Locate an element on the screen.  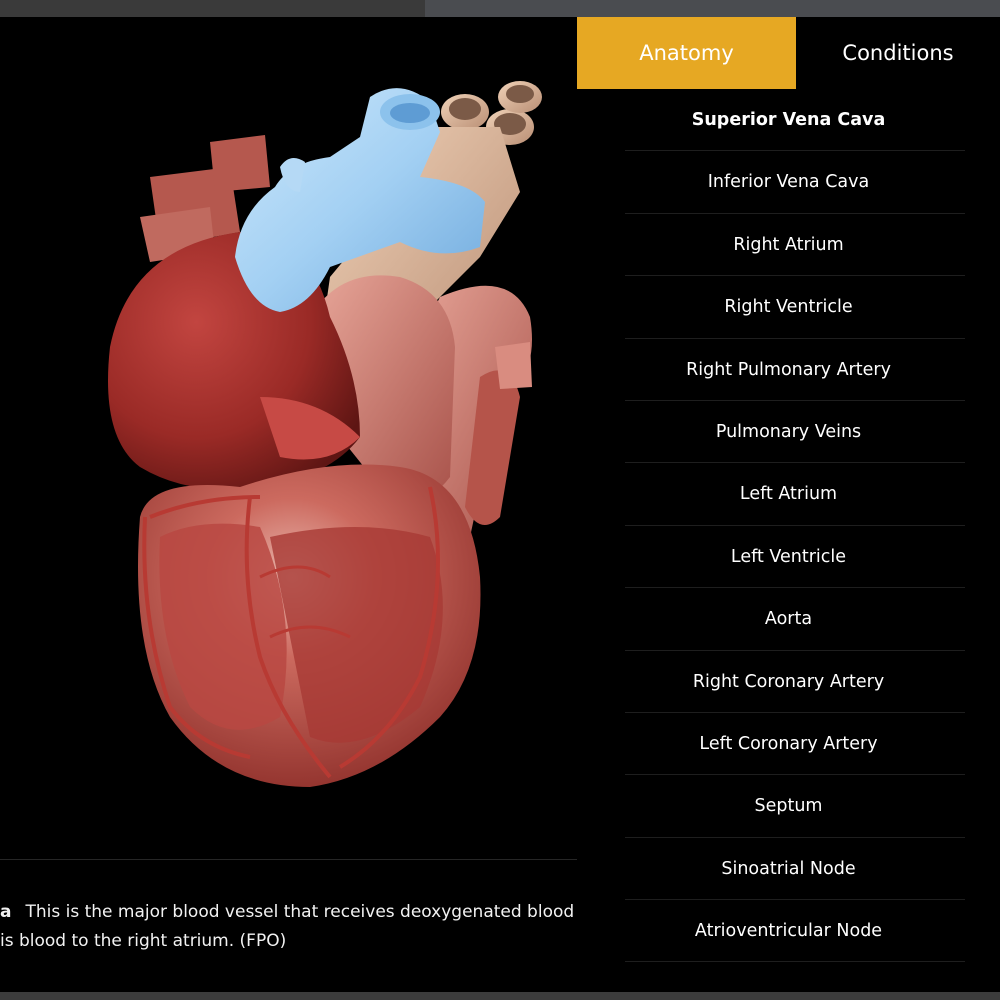
caption-divider is located at coordinates (288, 859).